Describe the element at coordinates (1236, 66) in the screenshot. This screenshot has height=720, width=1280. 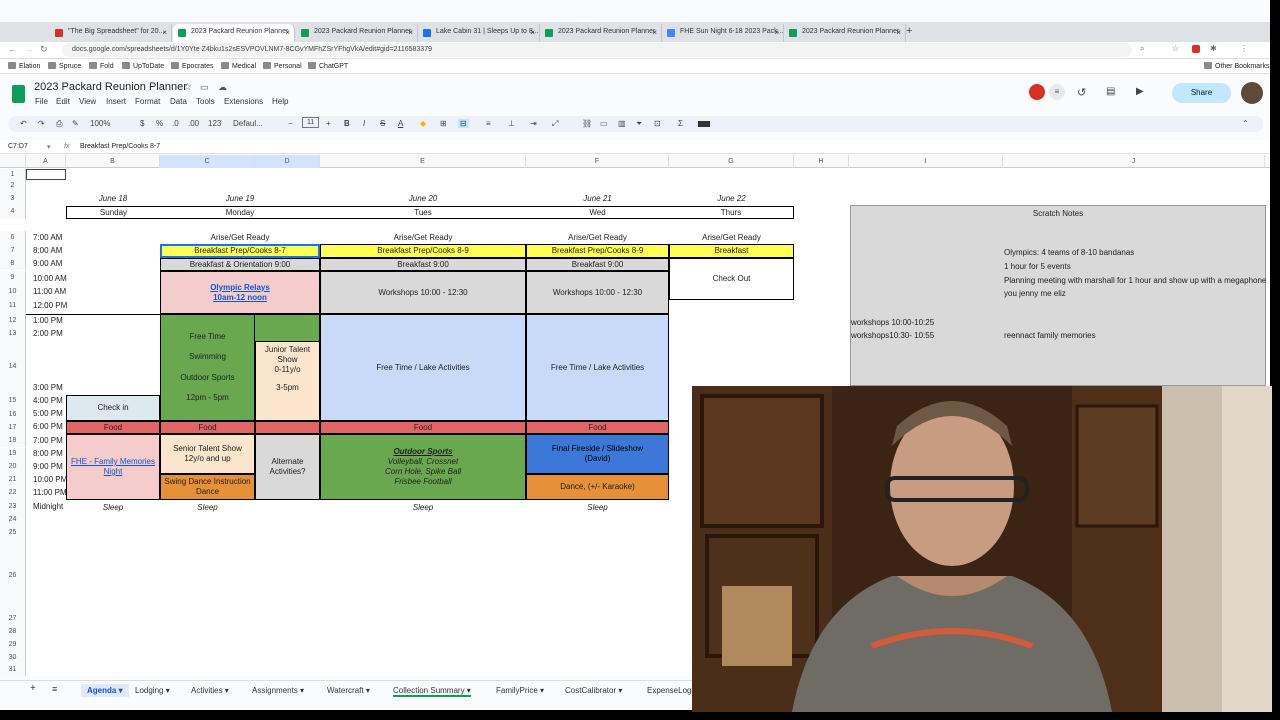
I see `other-bookmarks: Other Bookmarks` at that location.